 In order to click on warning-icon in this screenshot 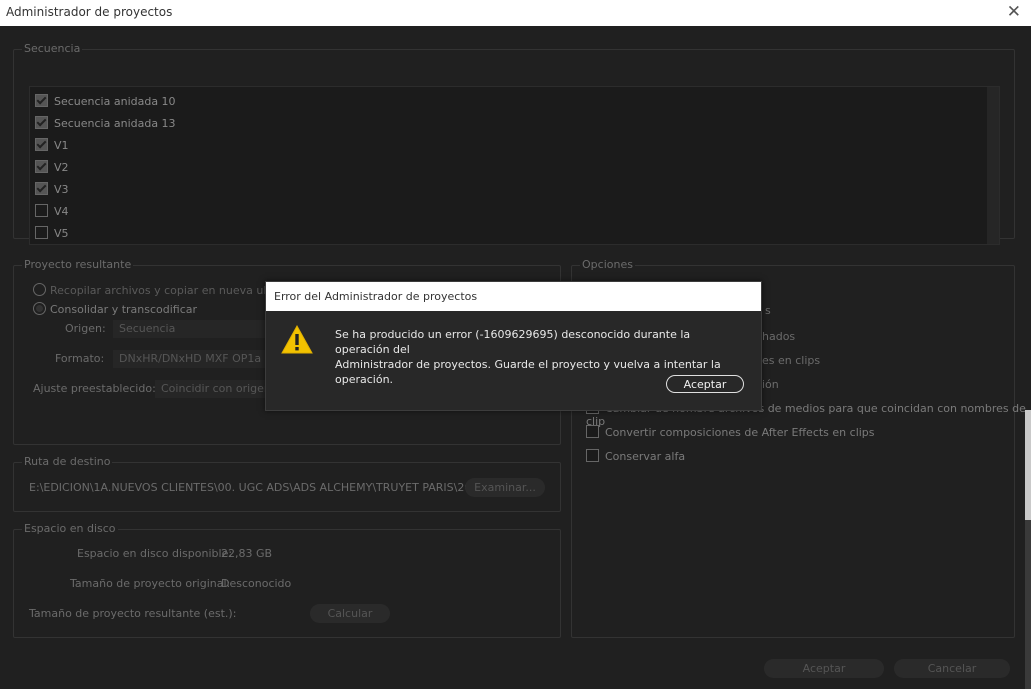, I will do `click(297, 339)`.